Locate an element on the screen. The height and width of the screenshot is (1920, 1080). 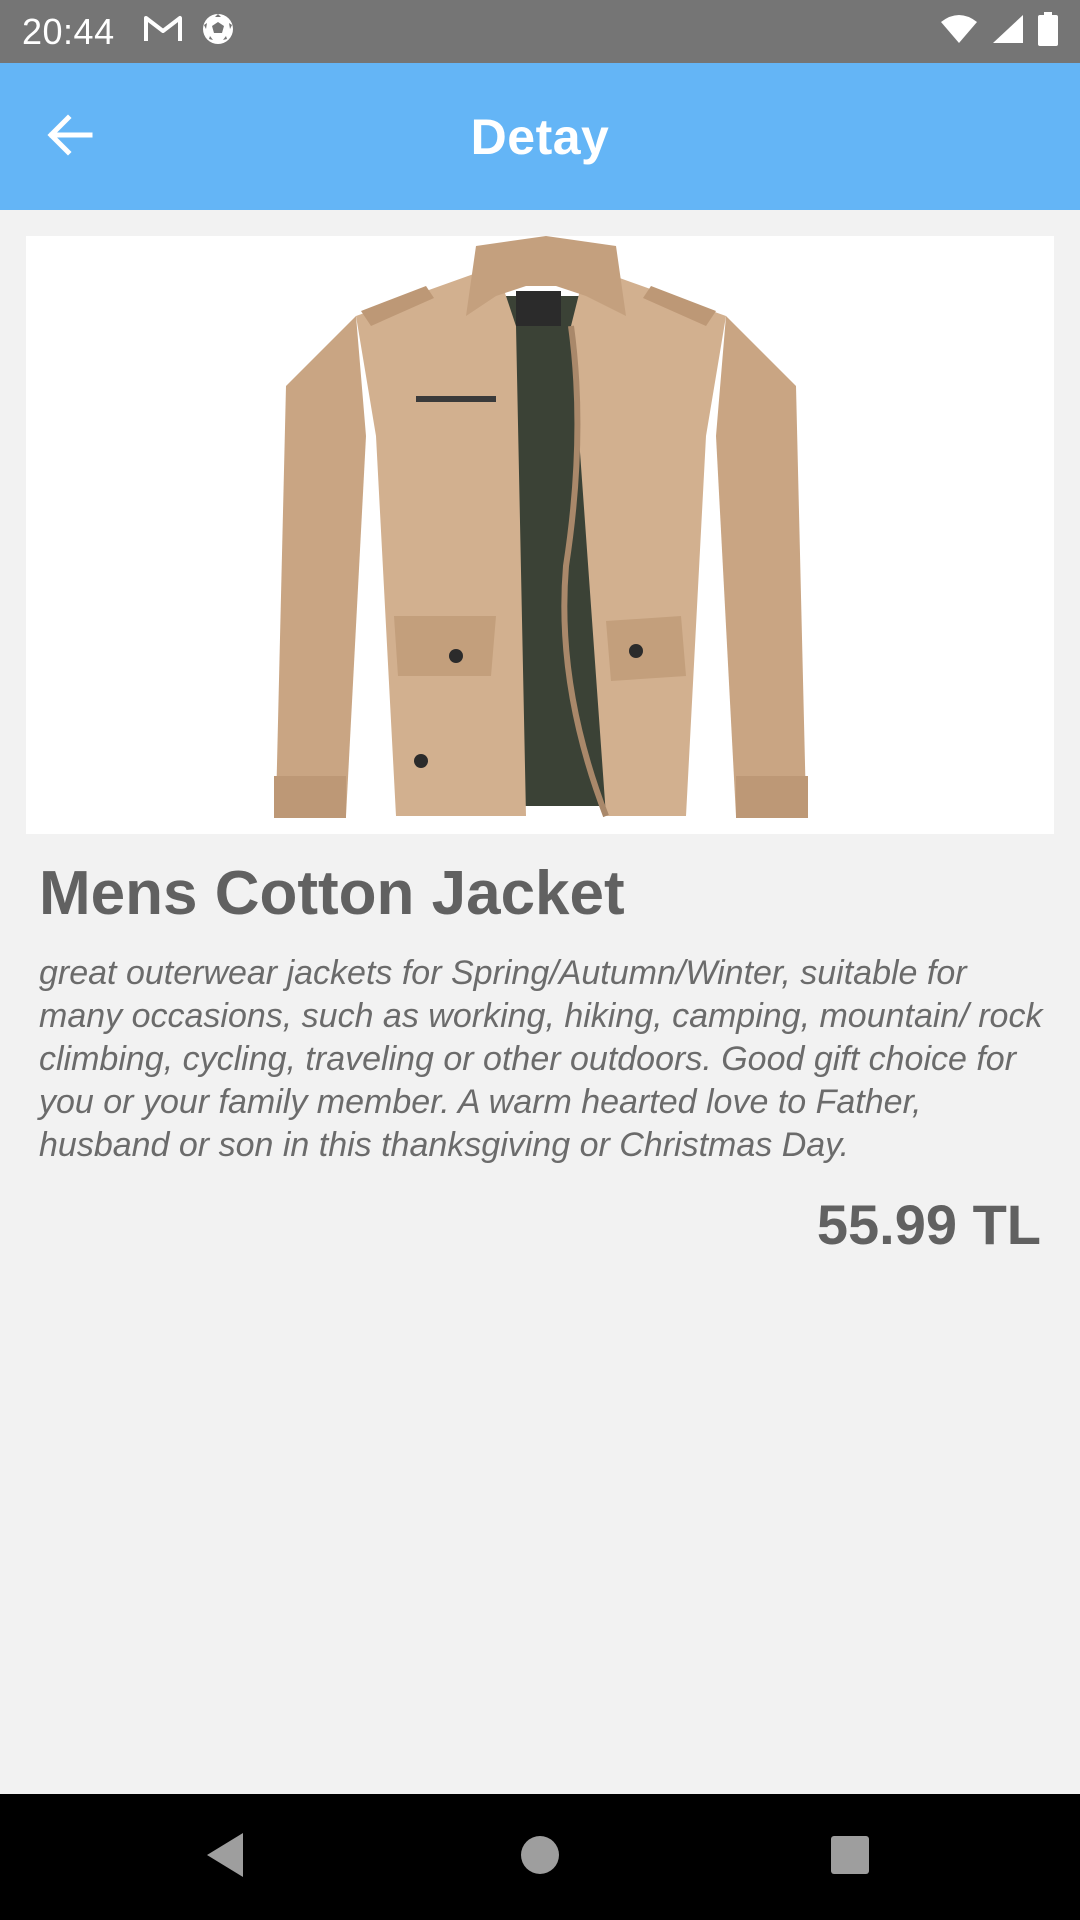
home-circle-icon is located at coordinates (540, 1857).